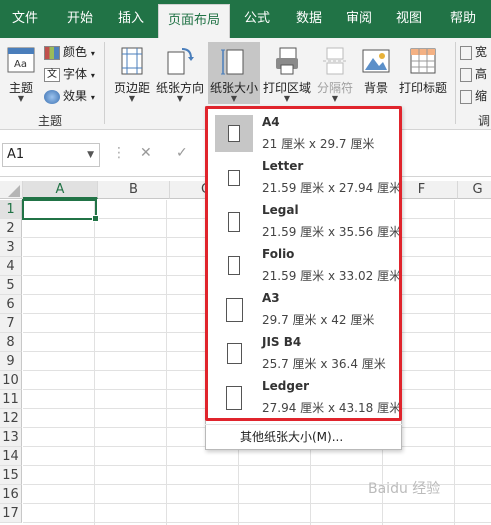 The height and width of the screenshot is (525, 491). I want to click on effects-icon, so click(52, 96).